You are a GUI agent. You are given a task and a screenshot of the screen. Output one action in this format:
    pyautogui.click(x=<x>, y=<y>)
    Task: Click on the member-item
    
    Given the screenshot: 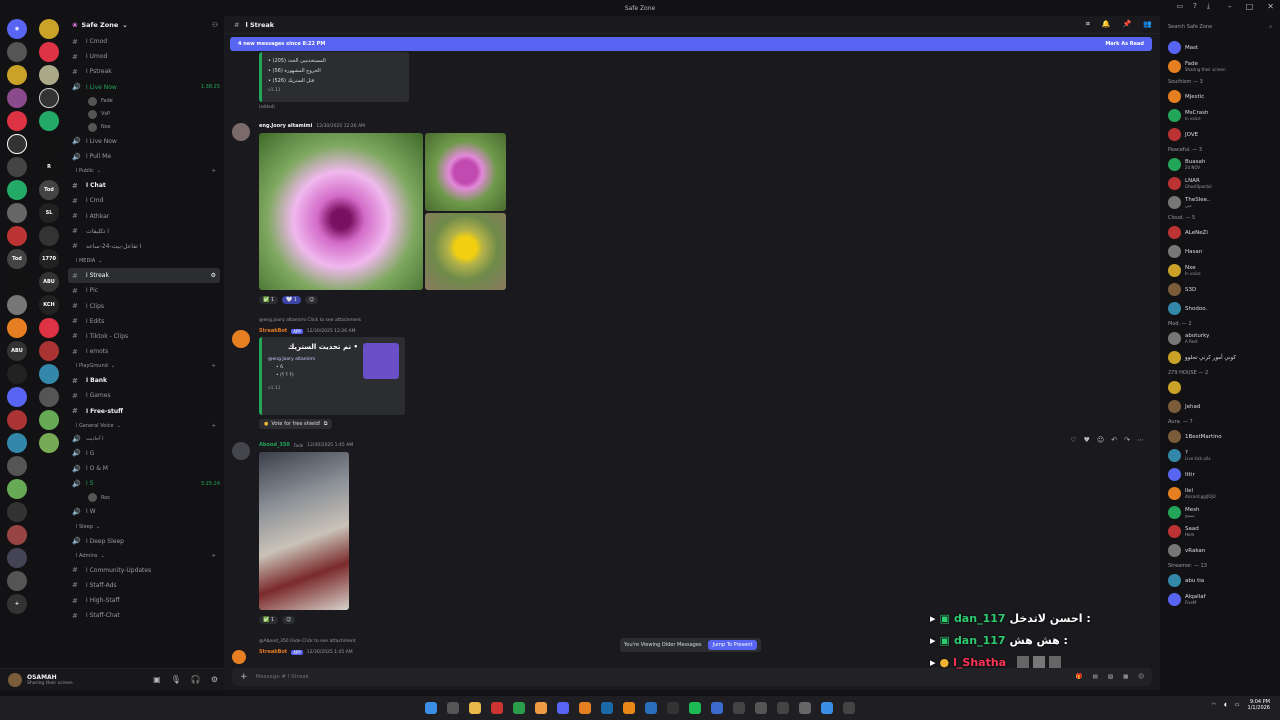 What is the action you would take?
    pyautogui.click(x=1220, y=387)
    